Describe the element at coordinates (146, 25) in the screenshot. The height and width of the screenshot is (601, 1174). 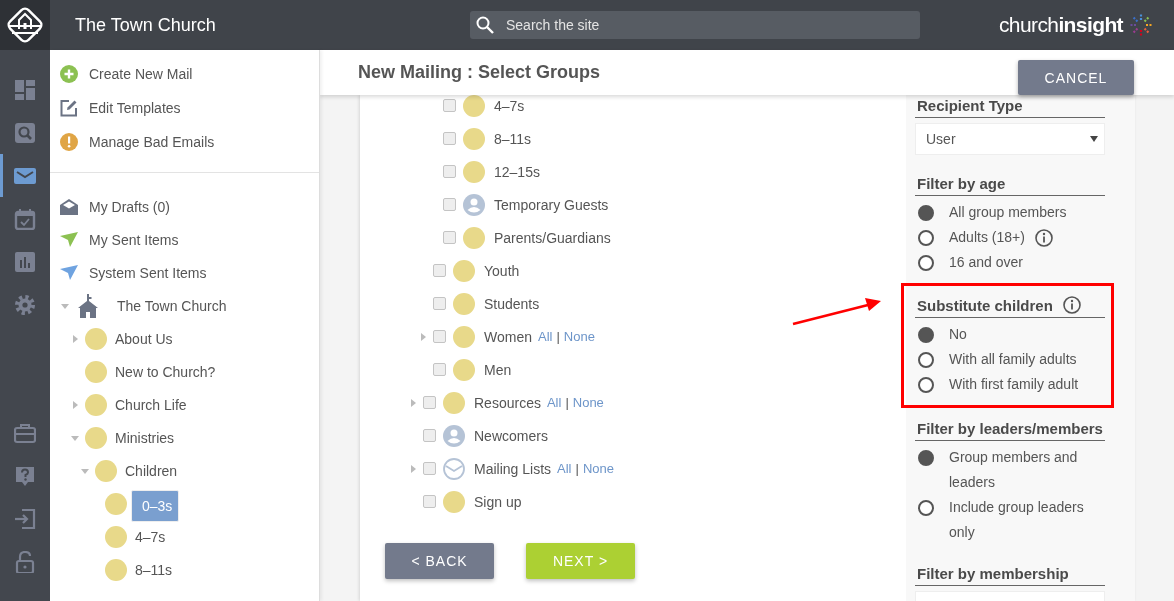
I see `site-title: The Town Church` at that location.